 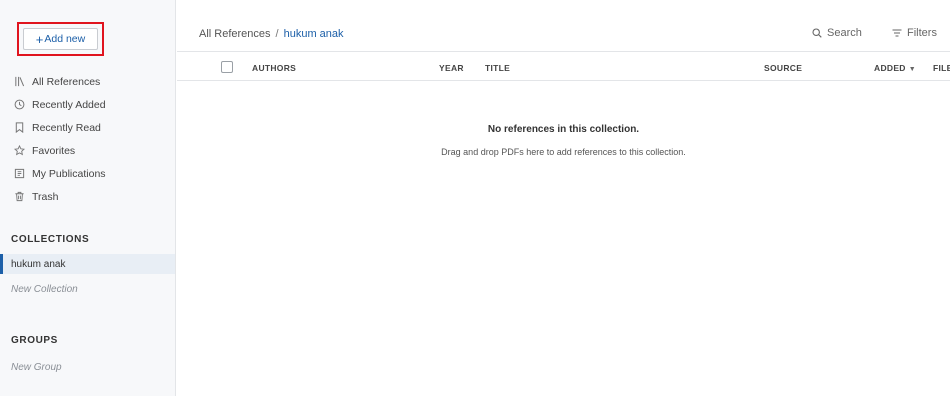 I want to click on groups-heading: GROUPS, so click(x=34, y=340).